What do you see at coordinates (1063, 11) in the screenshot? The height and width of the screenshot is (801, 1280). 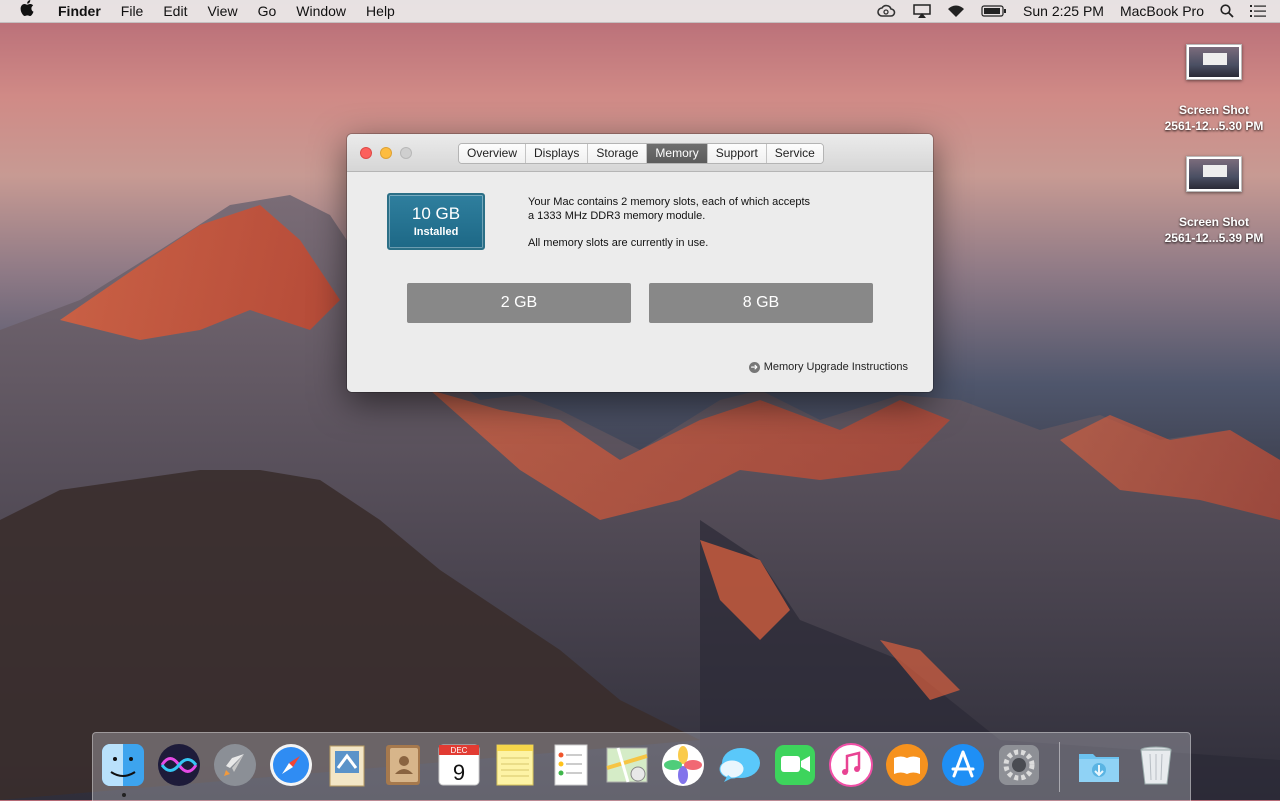 I see `clock: Sun 2:25 PM` at bounding box center [1063, 11].